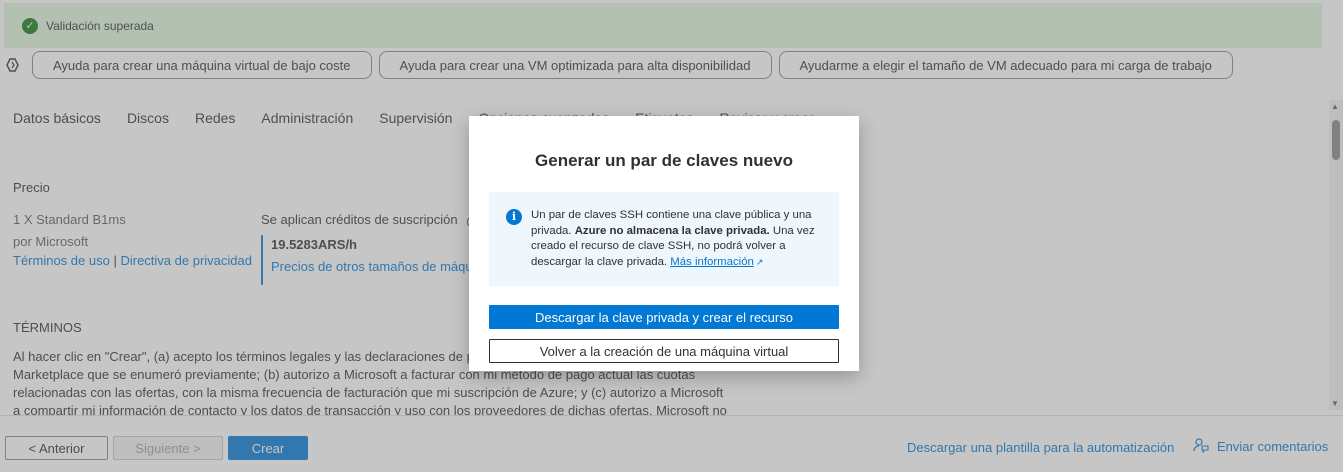 The width and height of the screenshot is (1343, 472). What do you see at coordinates (514, 217) in the screenshot?
I see `info-icon: i` at bounding box center [514, 217].